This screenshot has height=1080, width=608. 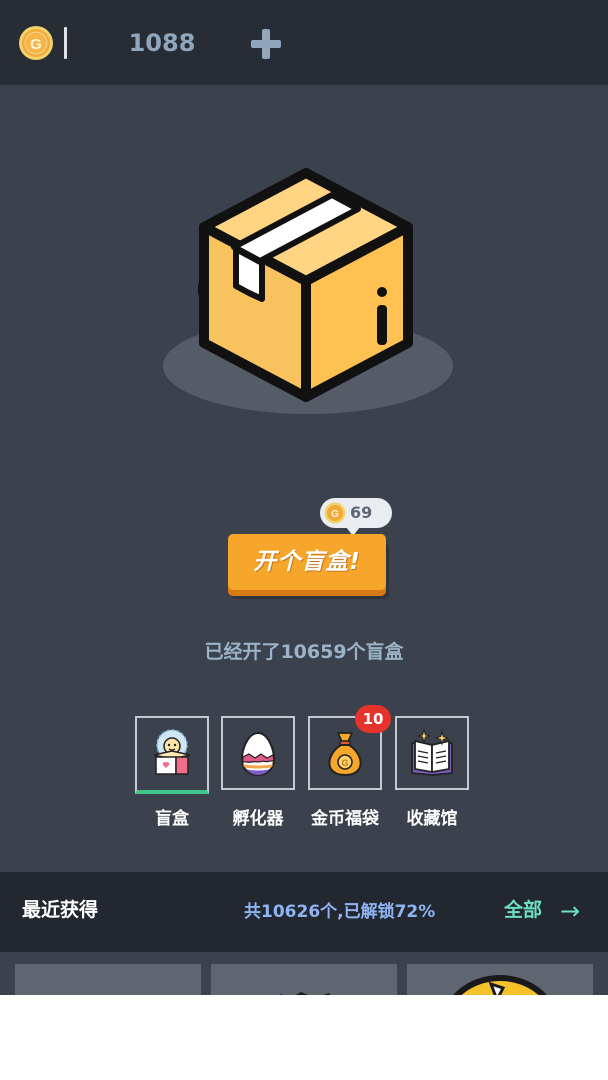 I want to click on egg-icon, so click(x=258, y=754).